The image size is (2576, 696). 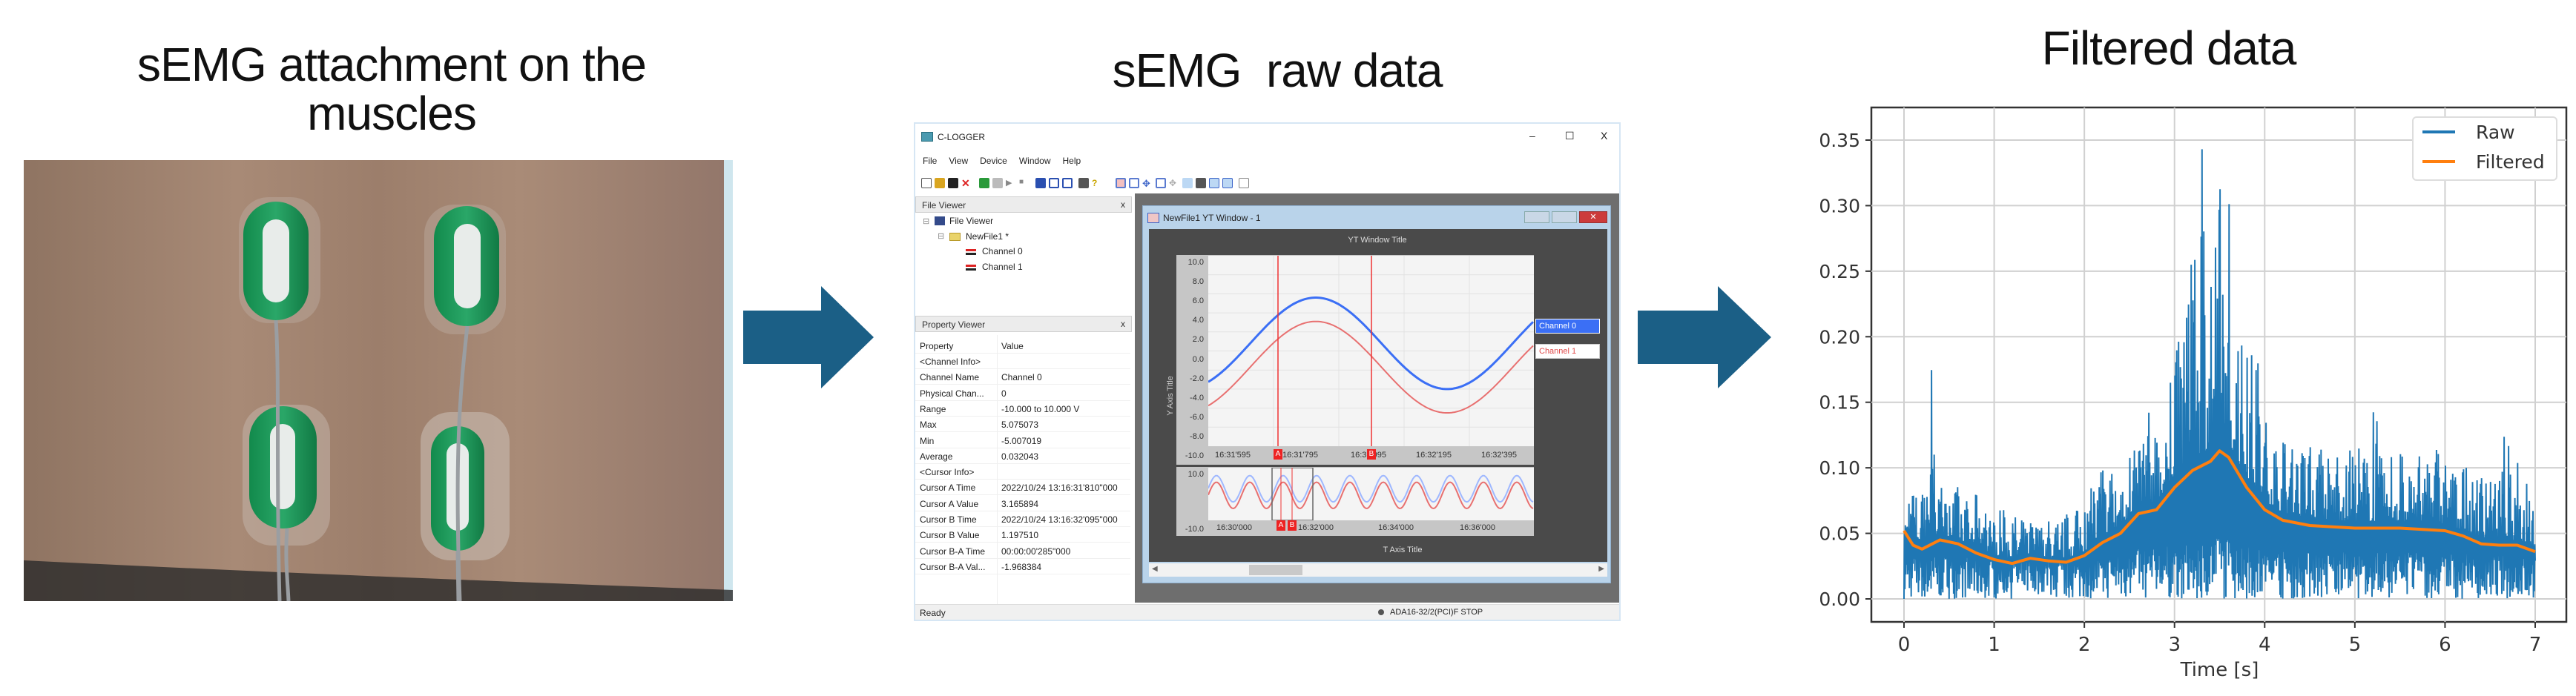 I want to click on property-row: Max 5.075073, so click(x=1023, y=425).